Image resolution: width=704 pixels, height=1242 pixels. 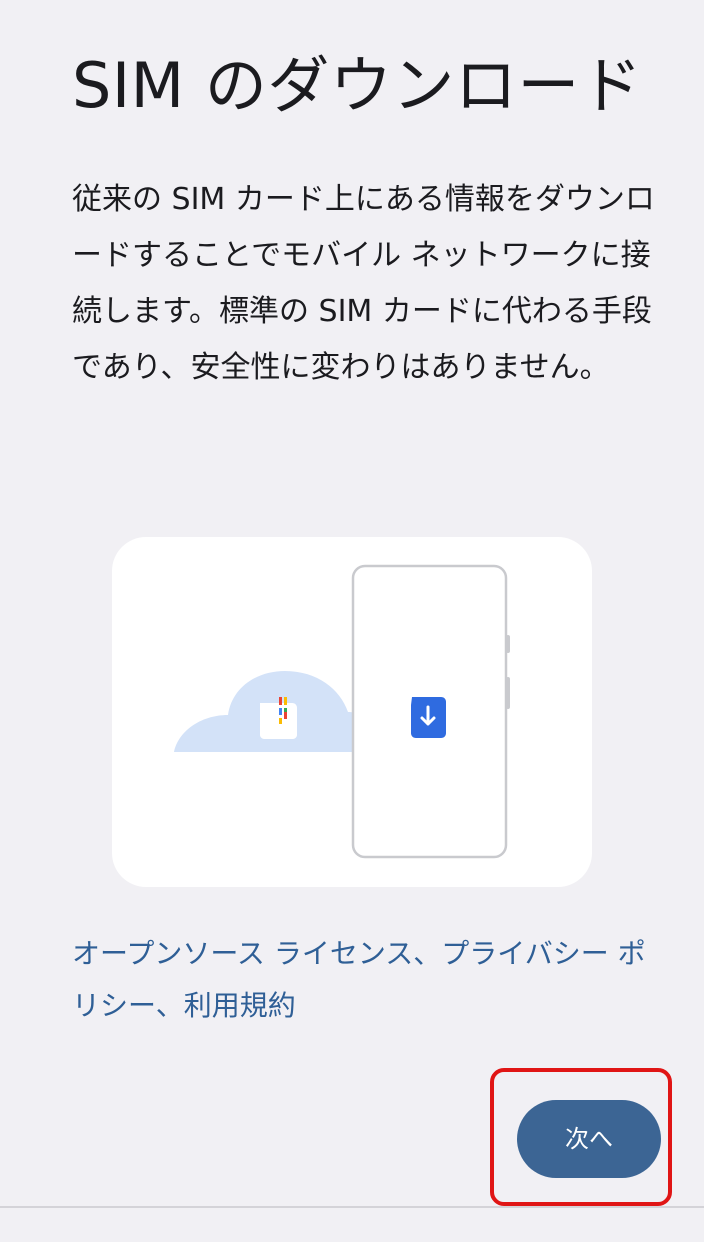 I want to click on next-button: 次へ, so click(x=589, y=1139).